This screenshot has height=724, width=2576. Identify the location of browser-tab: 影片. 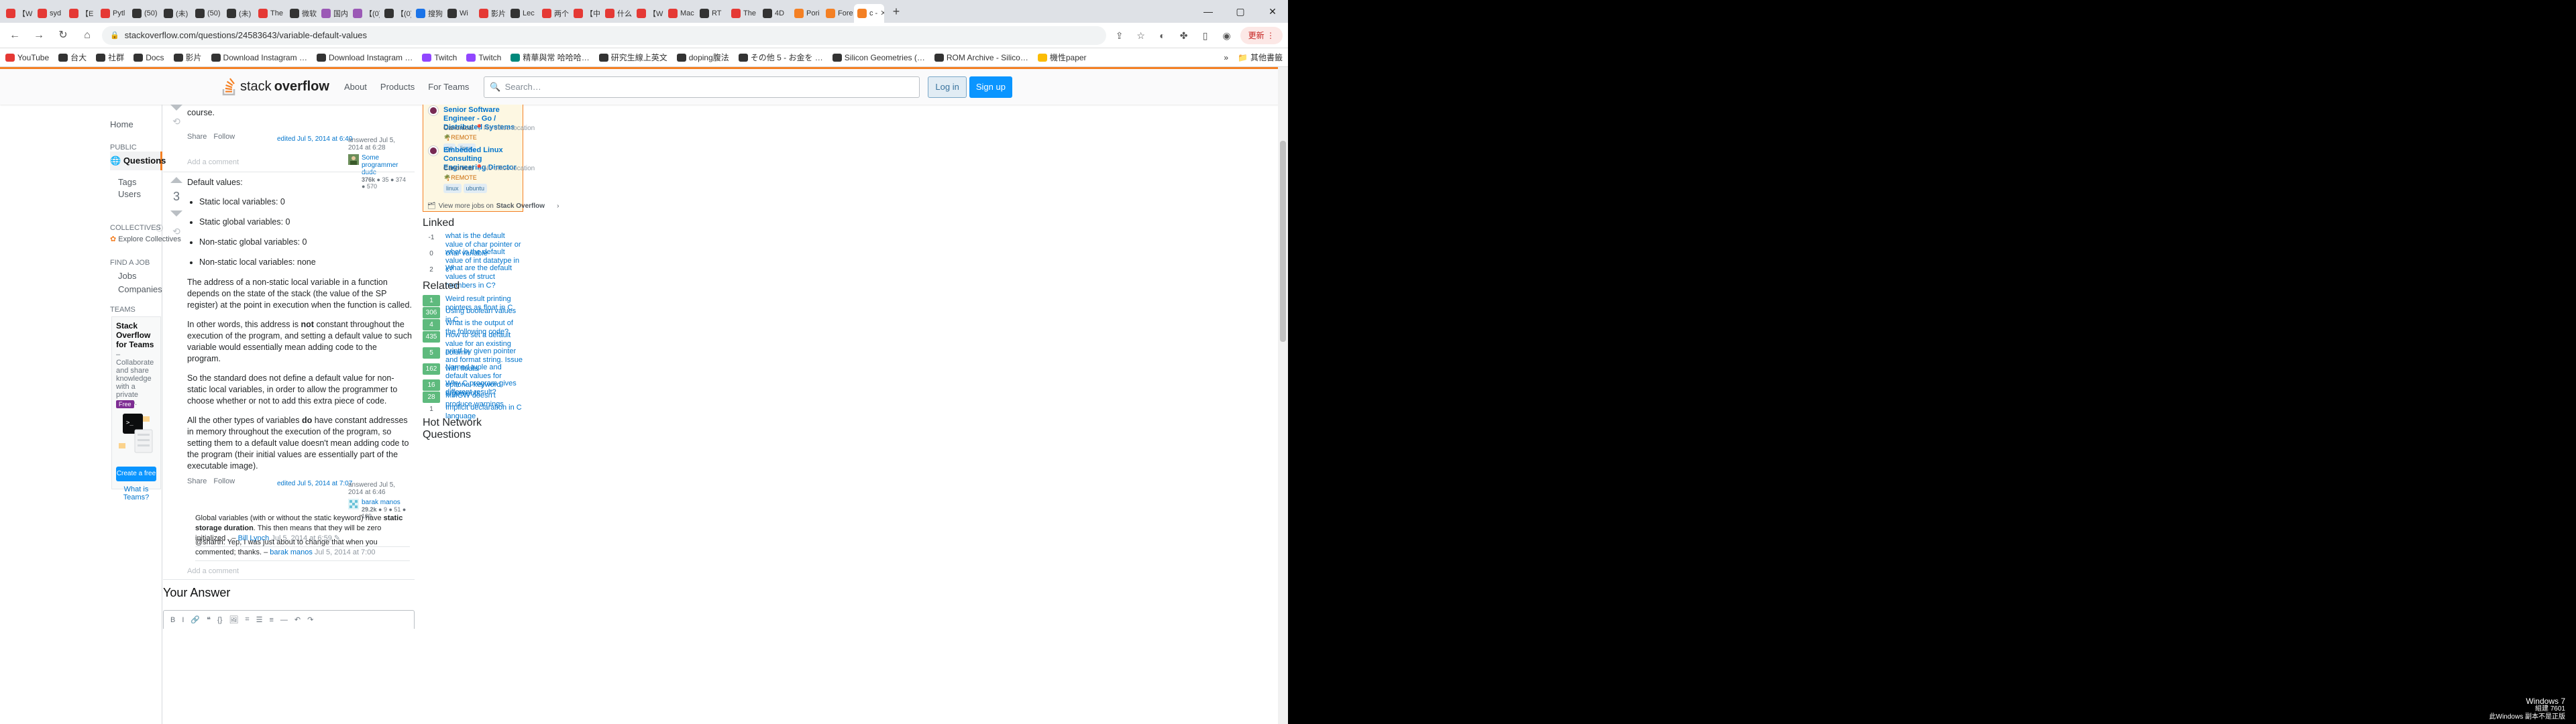
(491, 13).